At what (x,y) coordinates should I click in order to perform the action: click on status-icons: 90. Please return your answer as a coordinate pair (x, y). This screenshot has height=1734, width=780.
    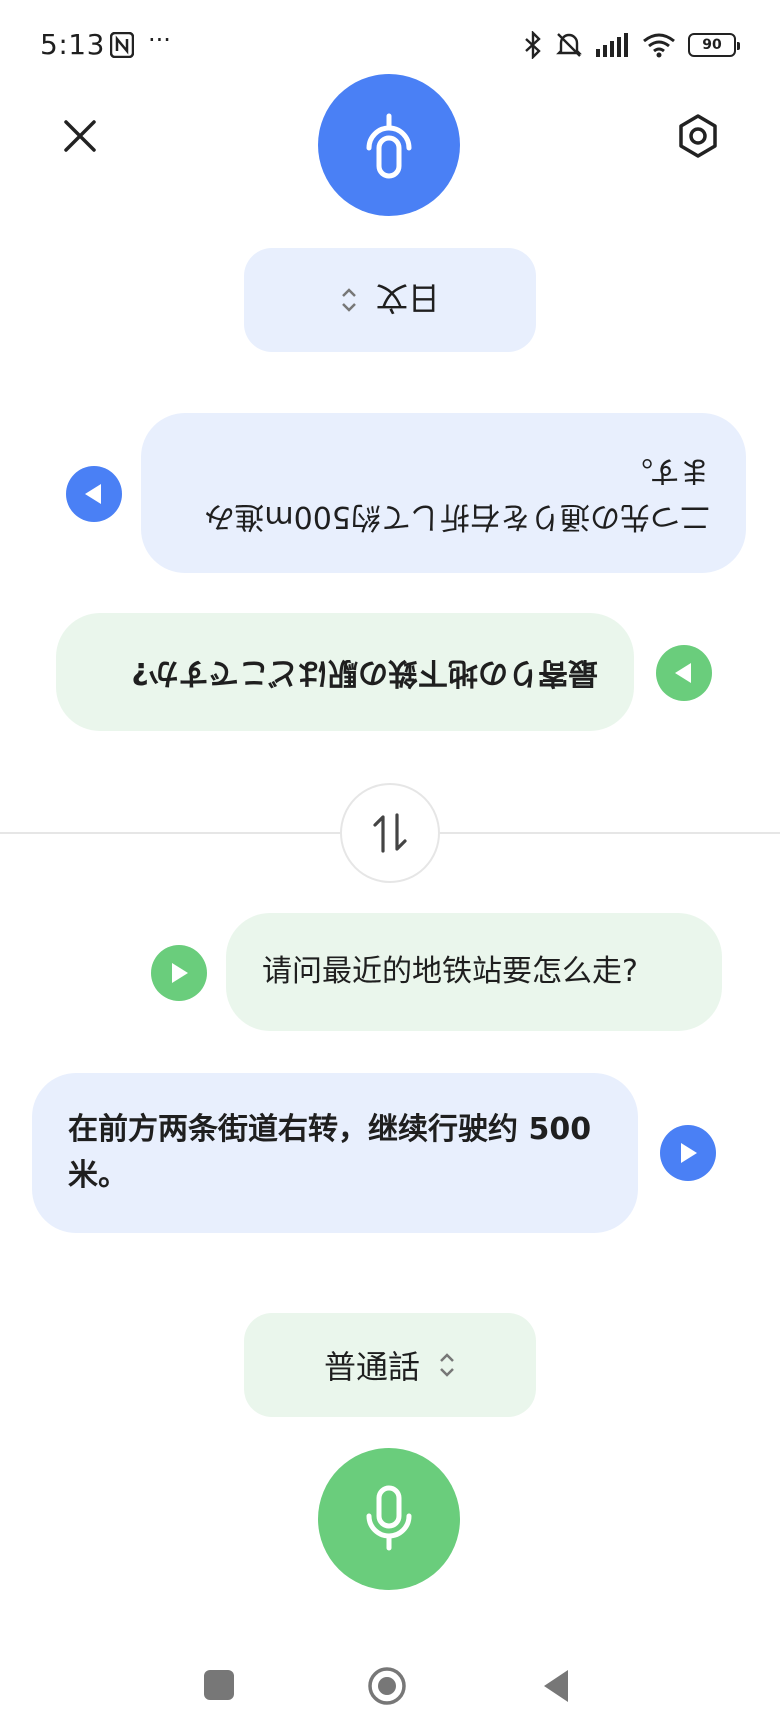
    Looking at the image, I should click on (632, 45).